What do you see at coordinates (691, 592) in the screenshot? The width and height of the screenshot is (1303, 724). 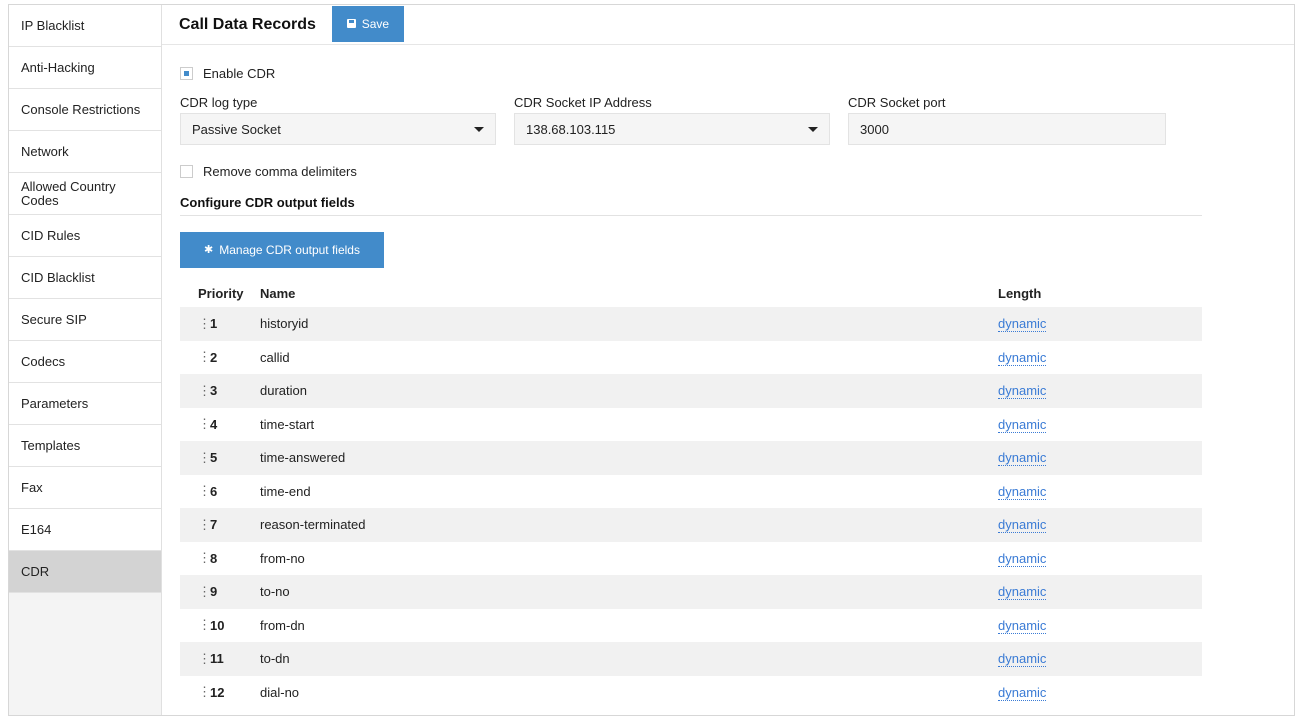 I see `table-row: ⋮ 9 to-no dynamic` at bounding box center [691, 592].